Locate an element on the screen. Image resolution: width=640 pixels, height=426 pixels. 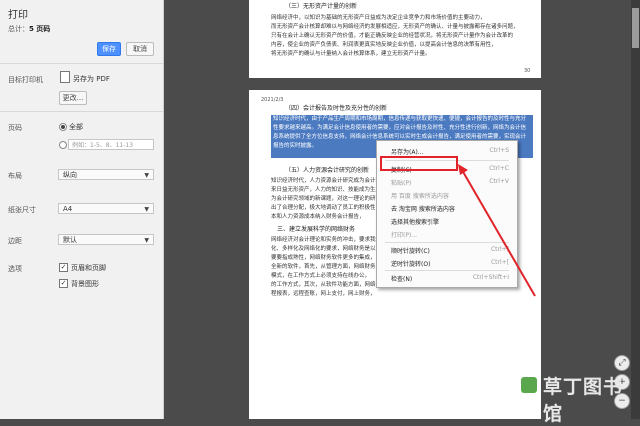
watermark-text: 草丁图书馆 is located at coordinates (583, 400).